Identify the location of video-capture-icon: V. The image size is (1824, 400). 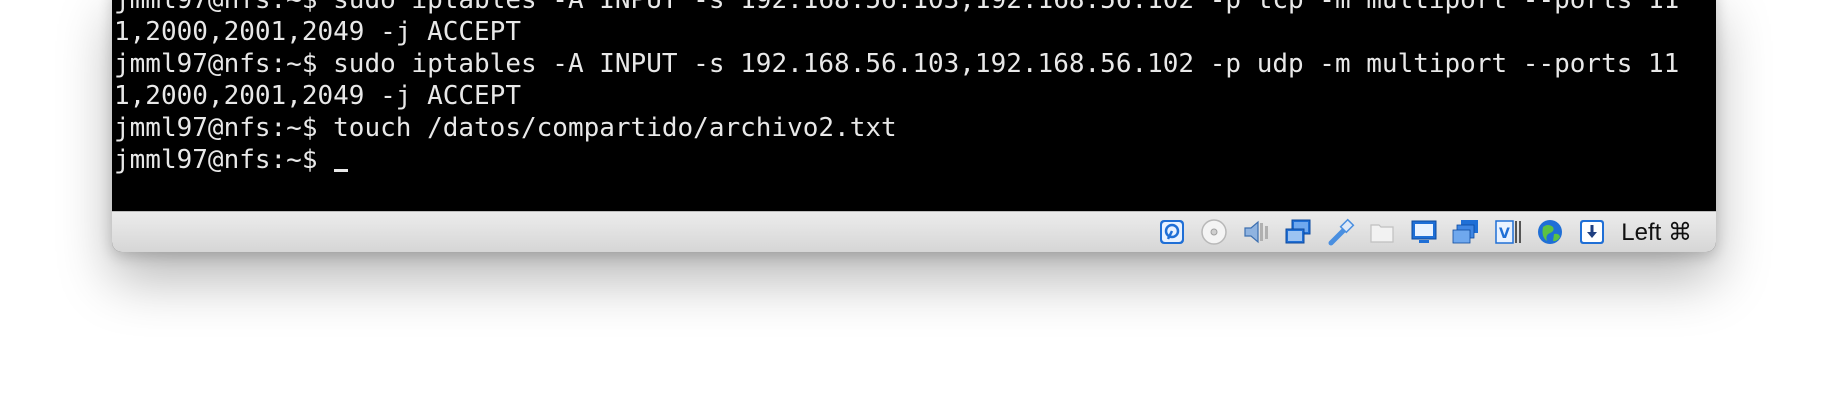
(1508, 232).